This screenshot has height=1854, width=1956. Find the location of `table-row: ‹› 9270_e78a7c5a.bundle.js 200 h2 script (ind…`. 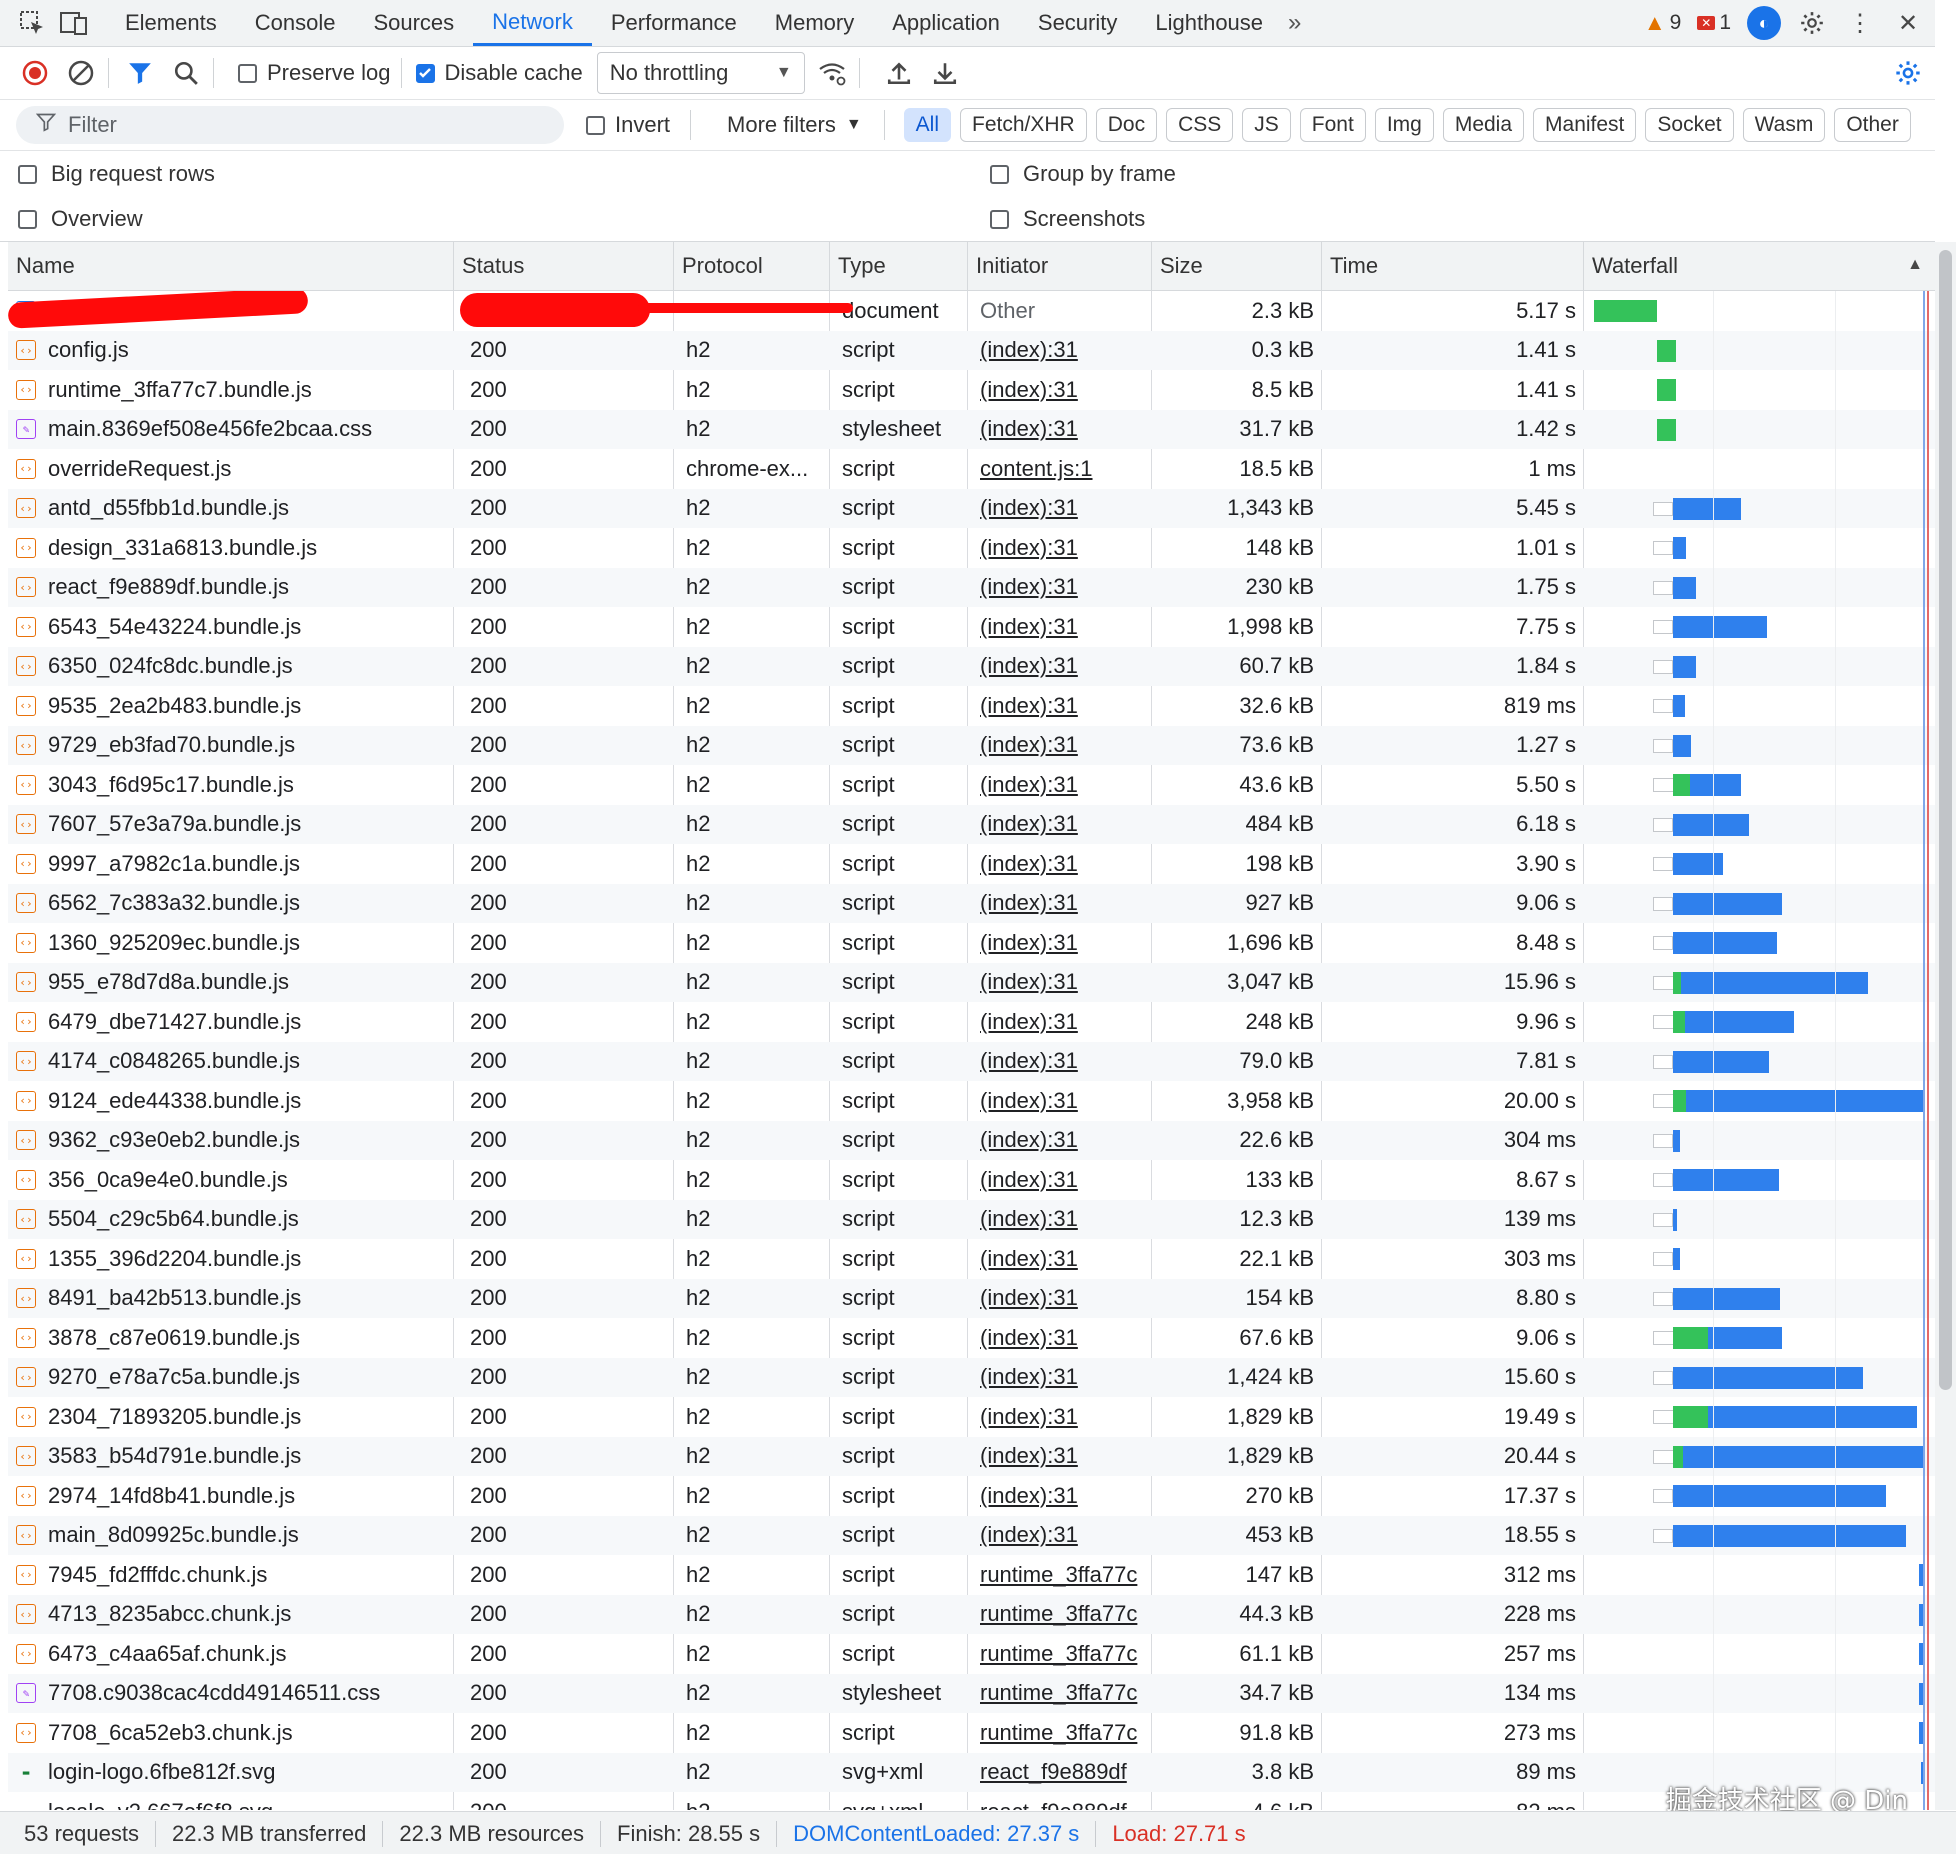

table-row: ‹› 9270_e78a7c5a.bundle.js 200 h2 script (ind… is located at coordinates (971, 1377).